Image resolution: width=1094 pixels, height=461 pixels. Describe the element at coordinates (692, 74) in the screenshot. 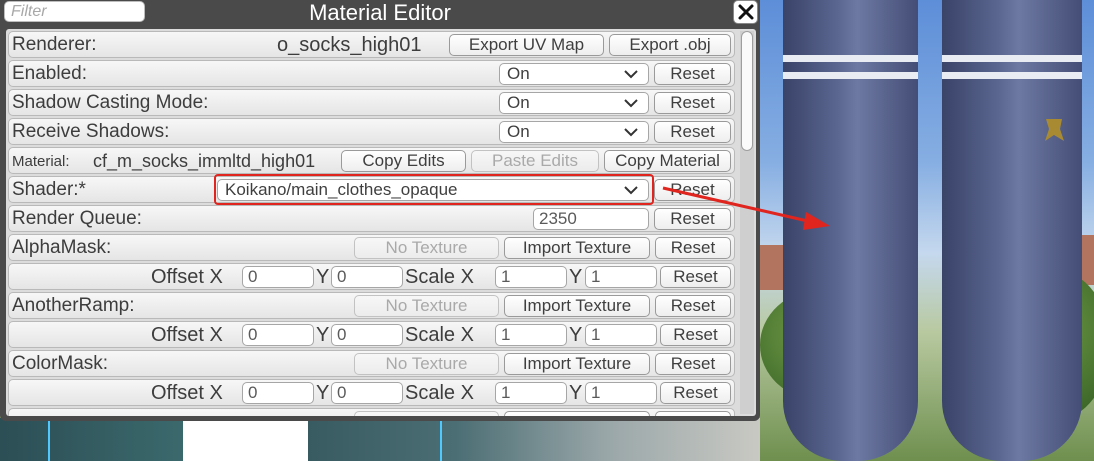

I see `enabled-reset-button: Reset` at that location.